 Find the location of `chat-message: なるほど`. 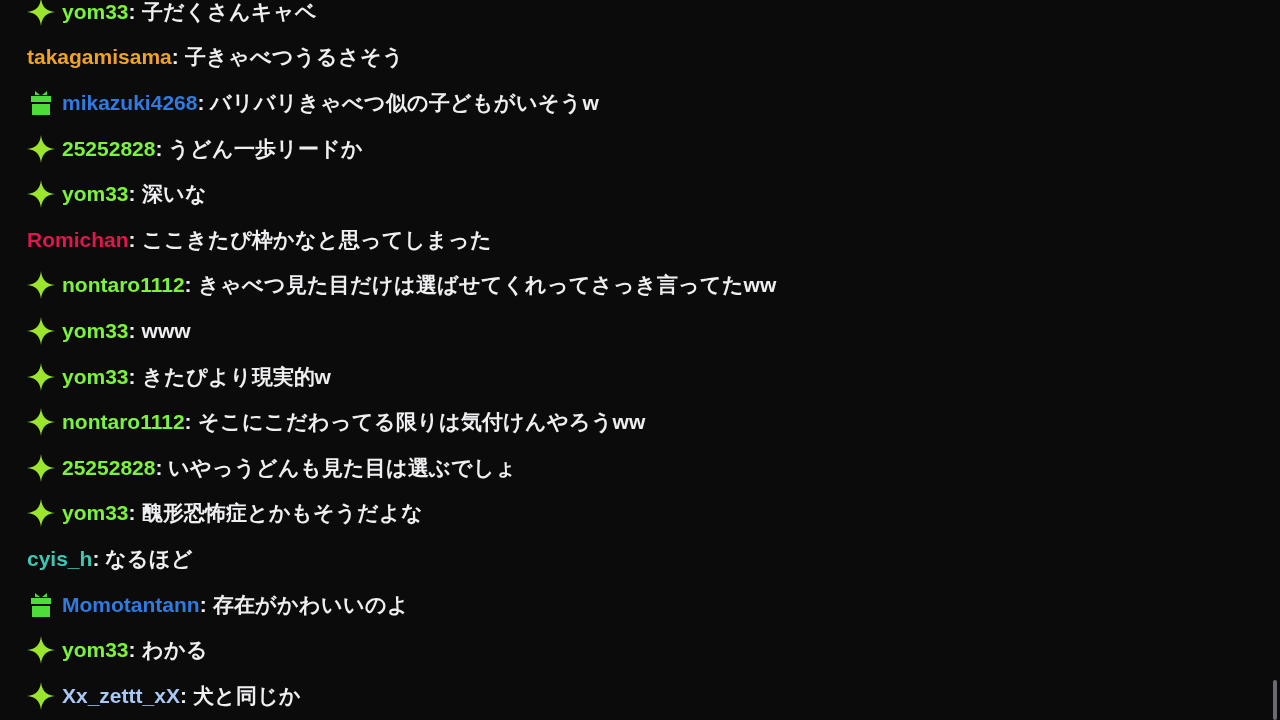

chat-message: なるほど is located at coordinates (149, 558).